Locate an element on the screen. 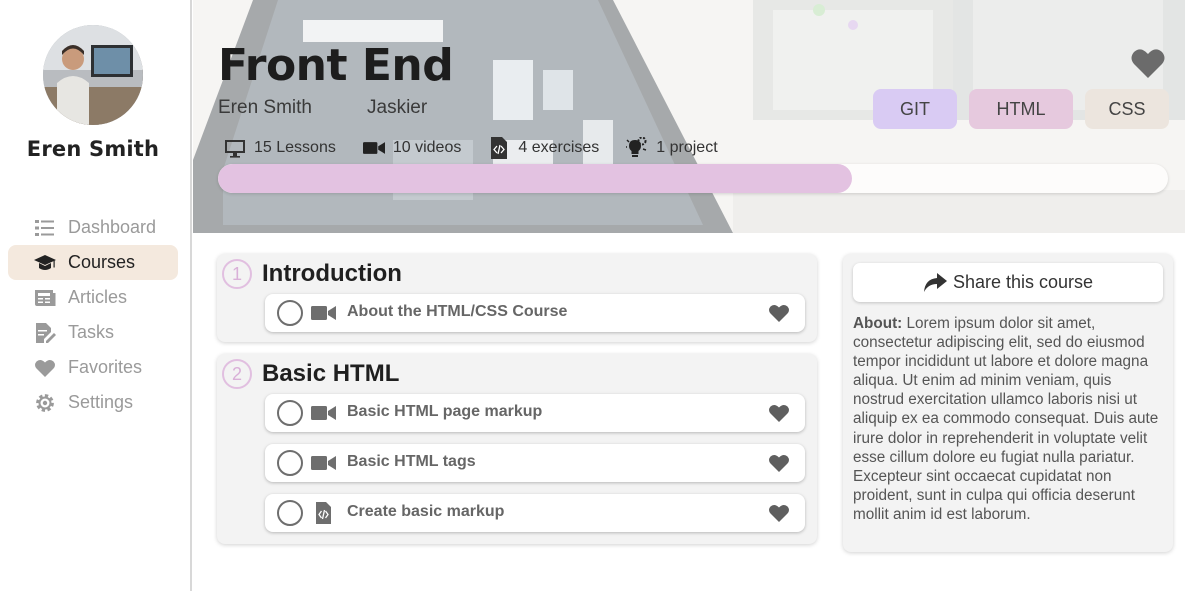 The image size is (1185, 591). sidebar-item-label: Articles is located at coordinates (98, 297).